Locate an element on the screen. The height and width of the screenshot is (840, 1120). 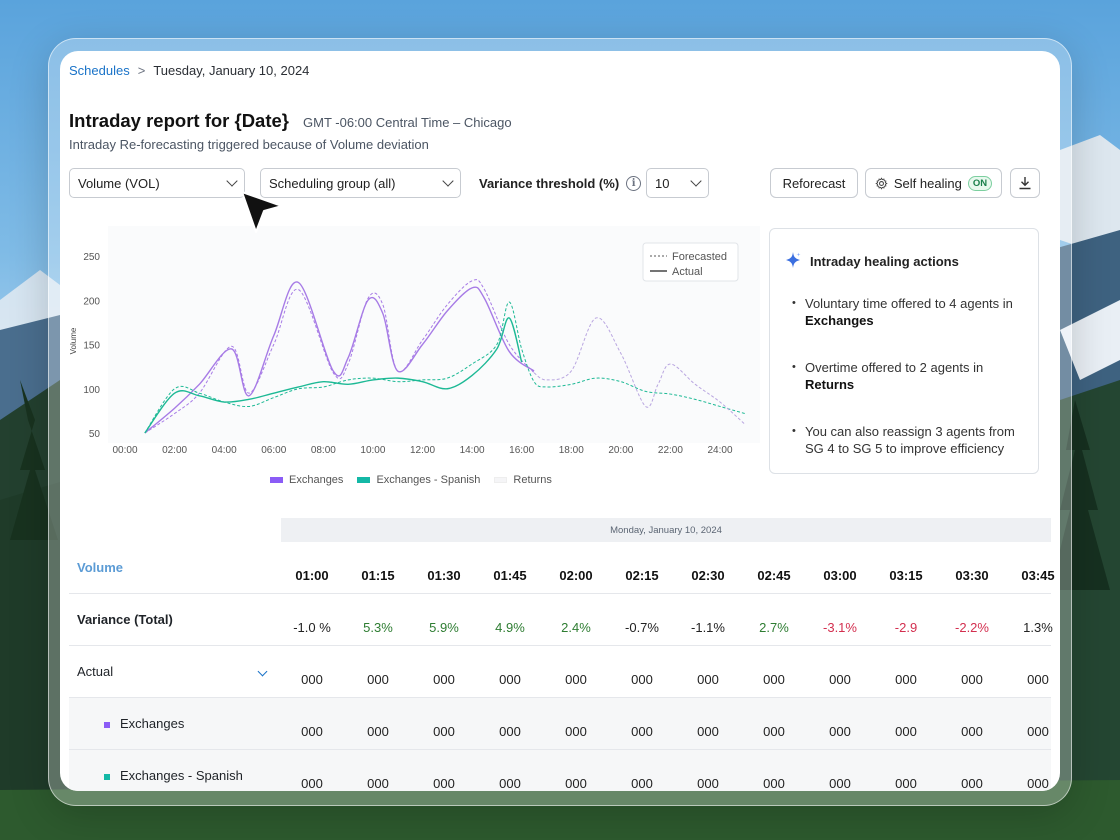
metric-select: Volume (VOL) is located at coordinates (157, 183).